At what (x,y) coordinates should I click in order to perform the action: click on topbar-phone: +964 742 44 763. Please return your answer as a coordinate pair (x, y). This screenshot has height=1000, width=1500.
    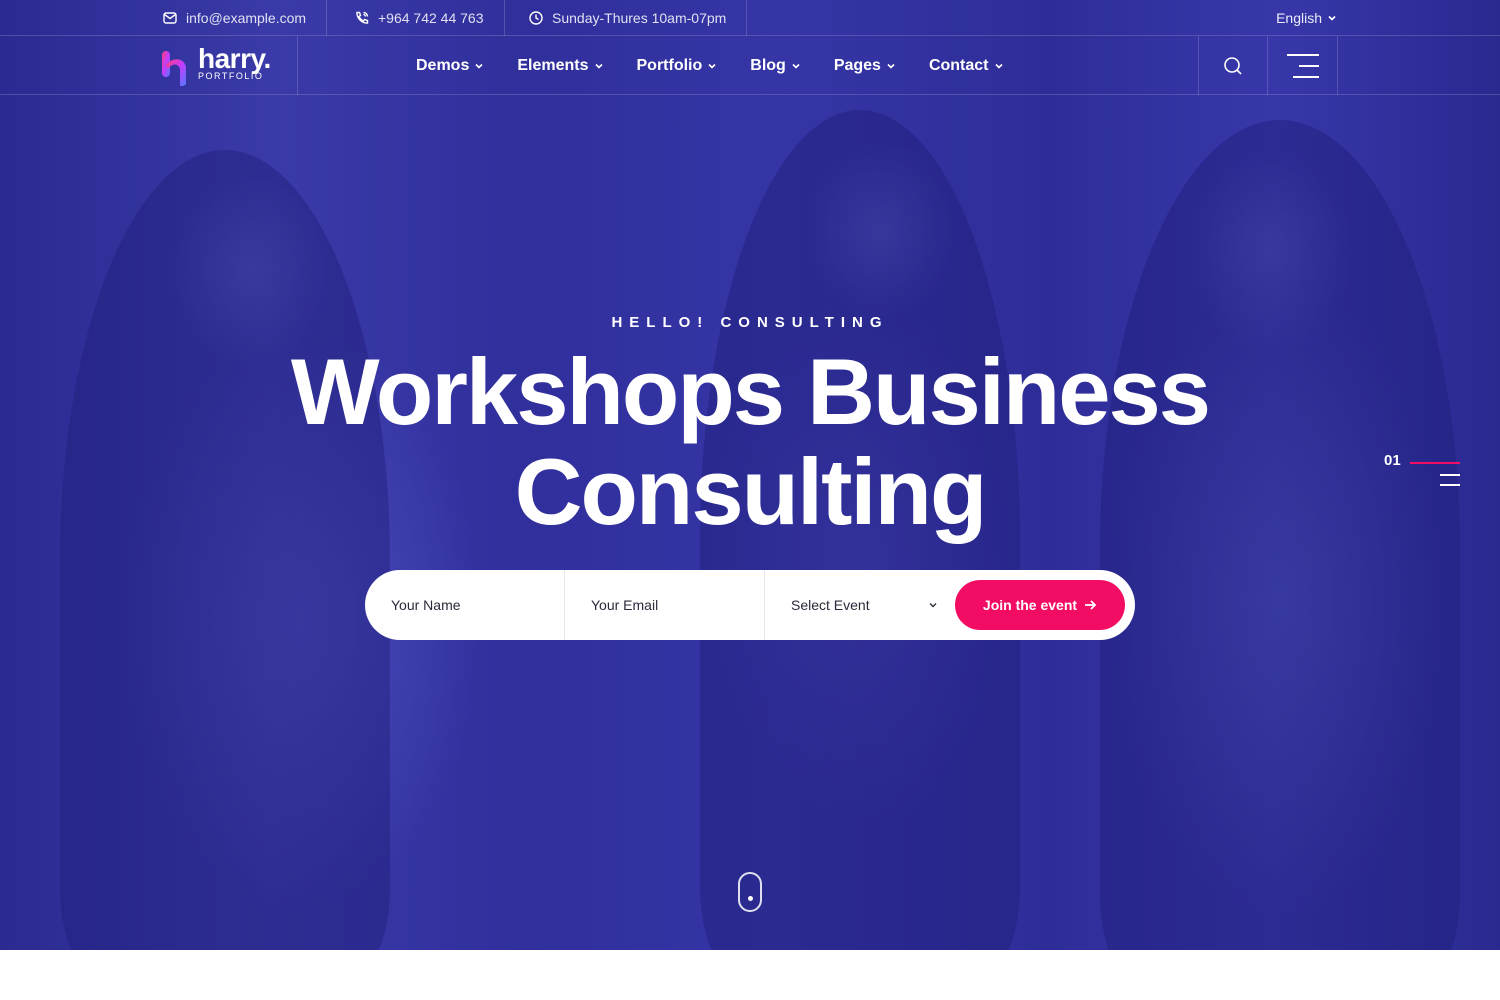
    Looking at the image, I should click on (419, 18).